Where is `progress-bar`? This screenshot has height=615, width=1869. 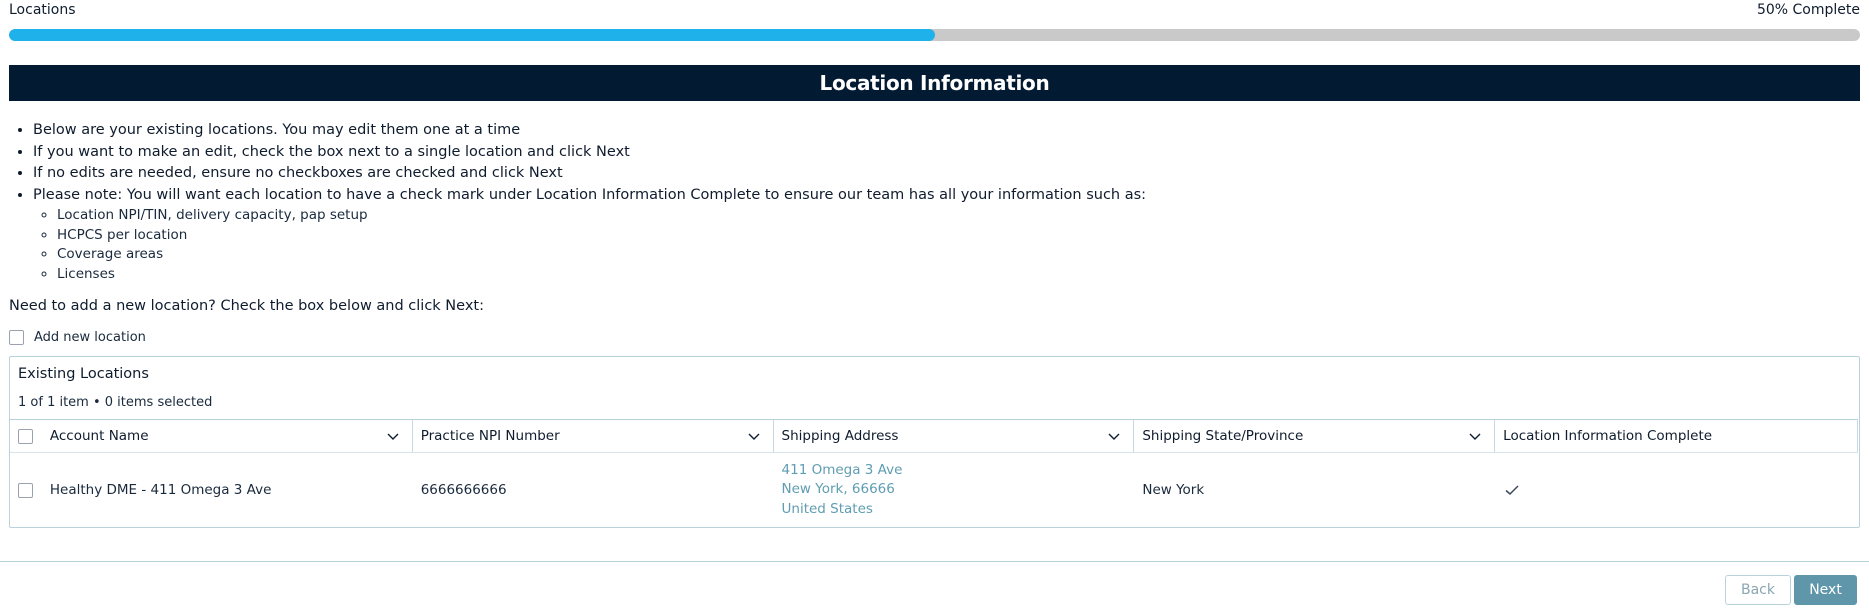
progress-bar is located at coordinates (934, 35).